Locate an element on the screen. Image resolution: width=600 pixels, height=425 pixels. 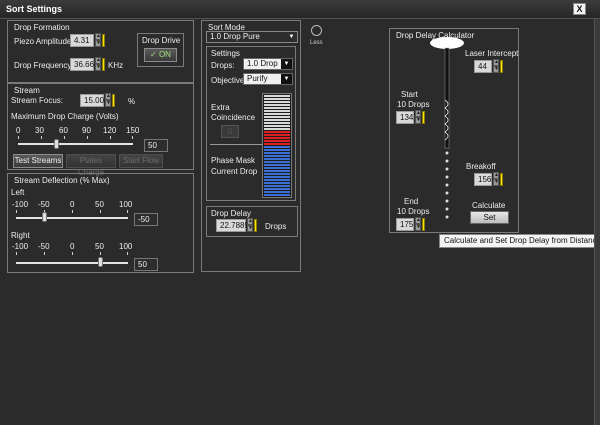
charge-tick-30: 30 is located at coordinates (39, 130).